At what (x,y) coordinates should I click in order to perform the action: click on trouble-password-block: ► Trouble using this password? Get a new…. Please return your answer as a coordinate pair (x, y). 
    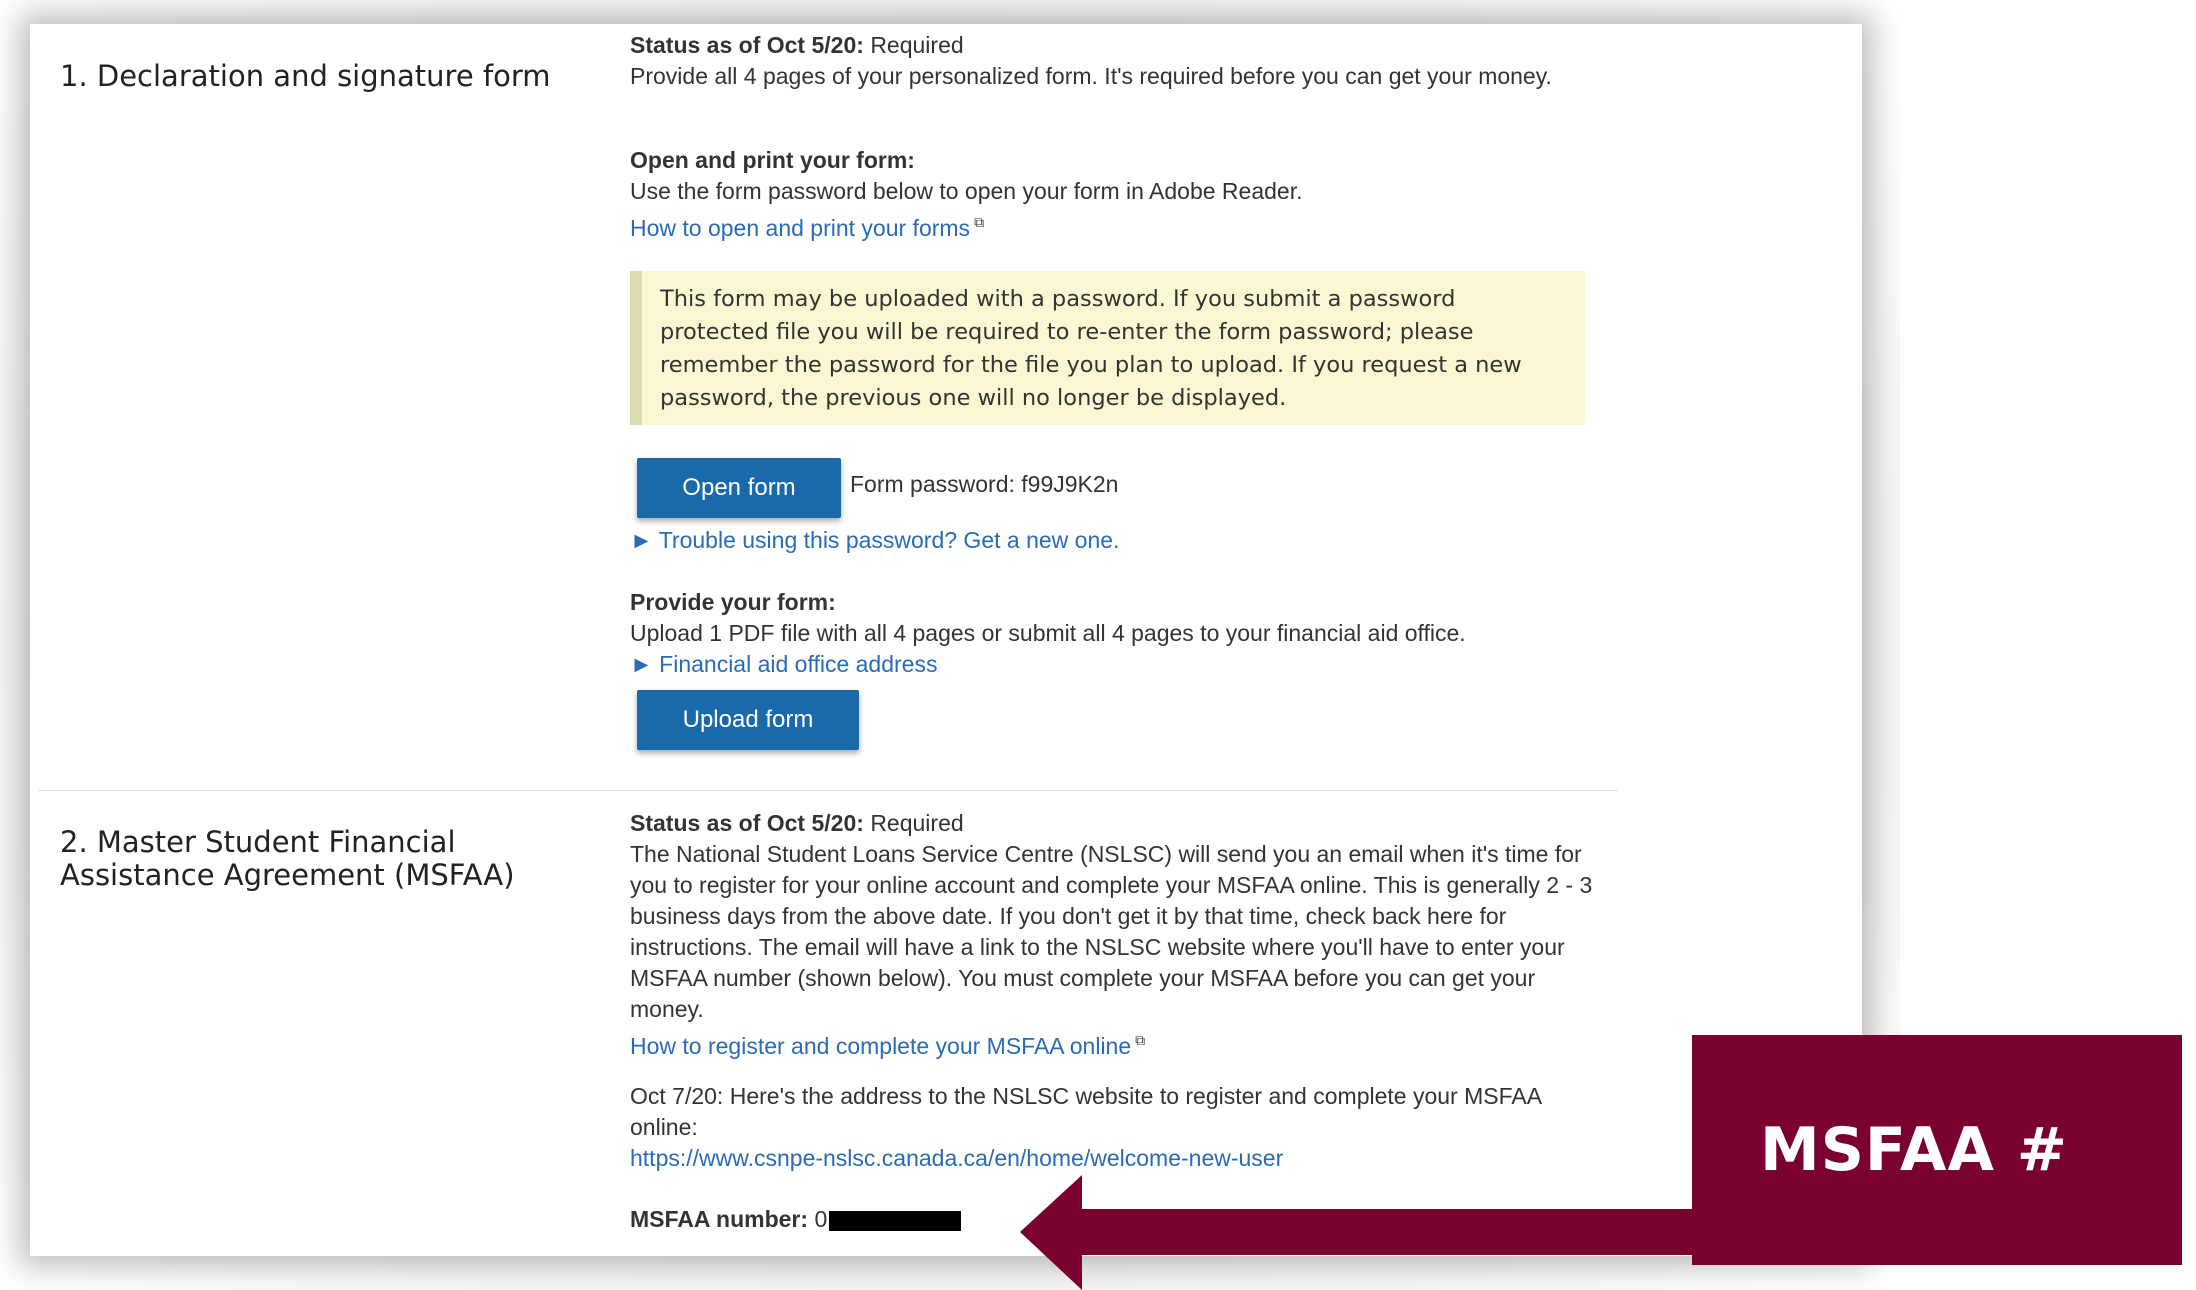
    Looking at the image, I should click on (1120, 540).